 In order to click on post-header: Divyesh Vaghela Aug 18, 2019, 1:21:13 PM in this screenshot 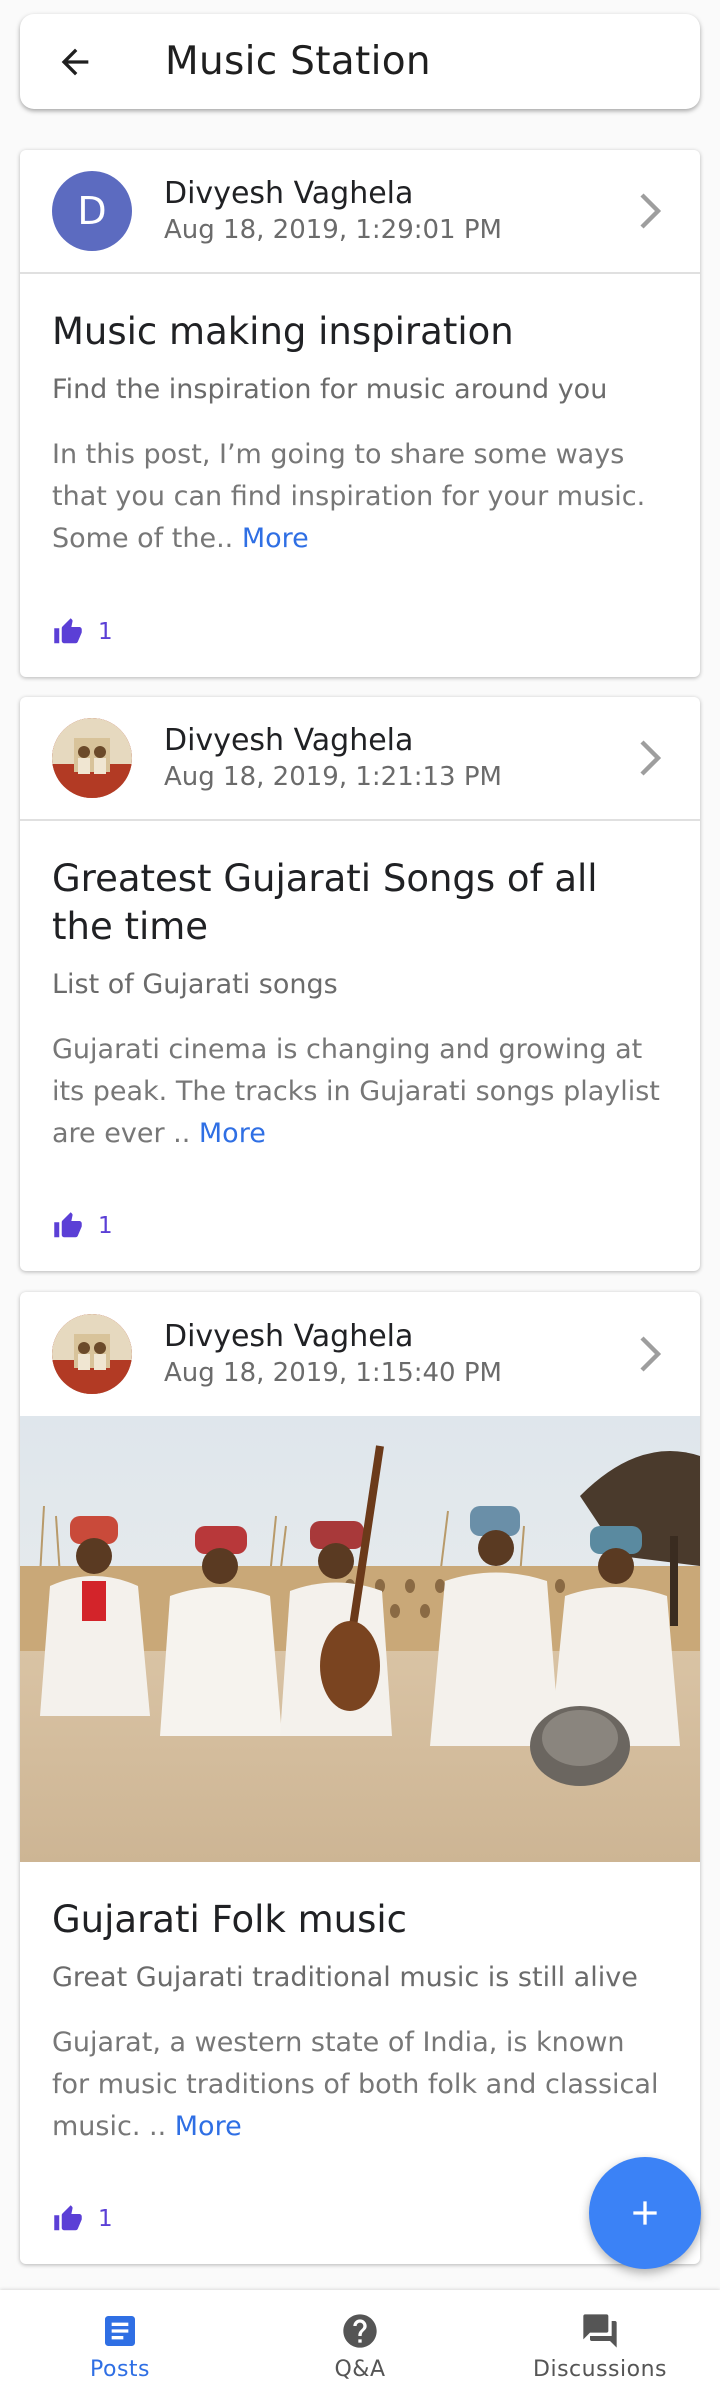, I will do `click(360, 759)`.